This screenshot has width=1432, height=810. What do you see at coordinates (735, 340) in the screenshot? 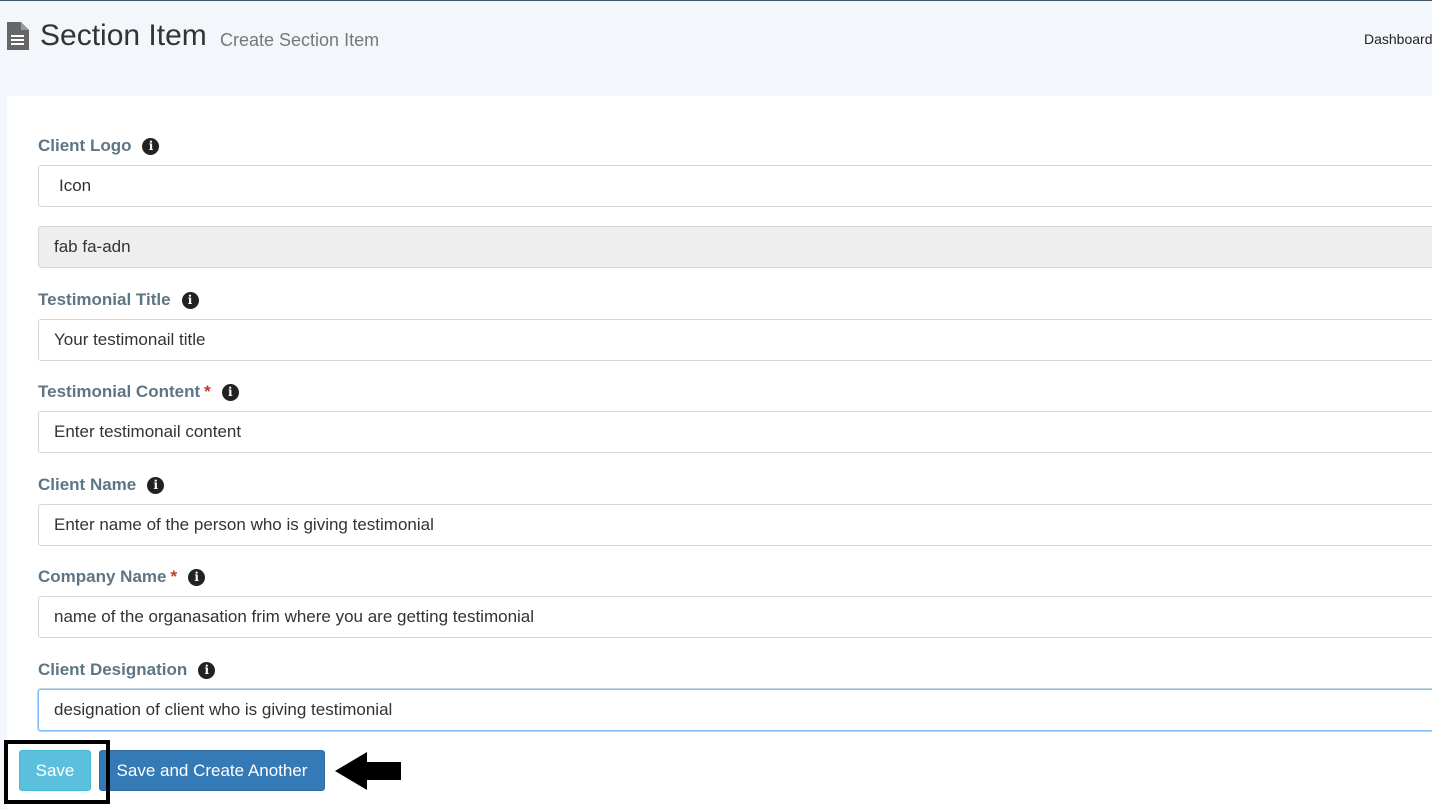
I see `testimonial-title-input: Your testimonail title` at bounding box center [735, 340].